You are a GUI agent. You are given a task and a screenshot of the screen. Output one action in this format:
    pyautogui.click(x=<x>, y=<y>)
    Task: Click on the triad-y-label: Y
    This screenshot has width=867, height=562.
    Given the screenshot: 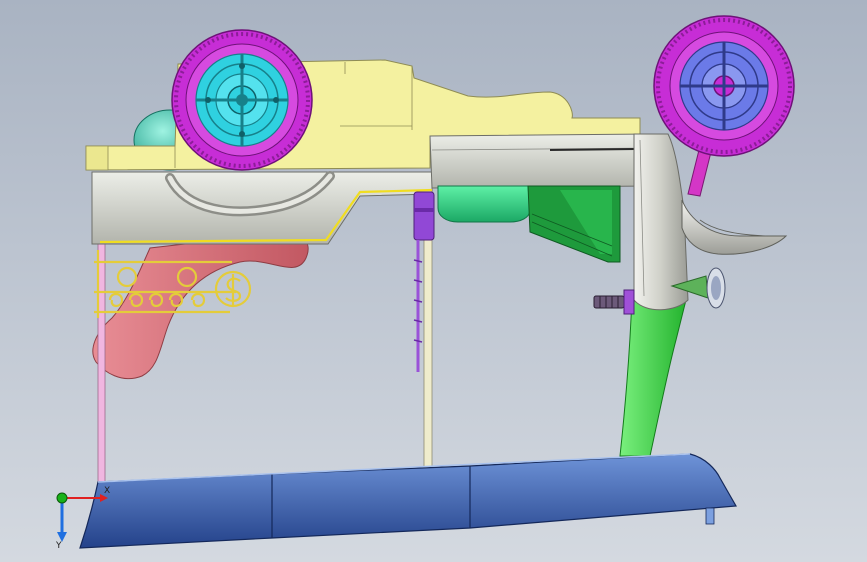 What is the action you would take?
    pyautogui.click(x=58, y=546)
    